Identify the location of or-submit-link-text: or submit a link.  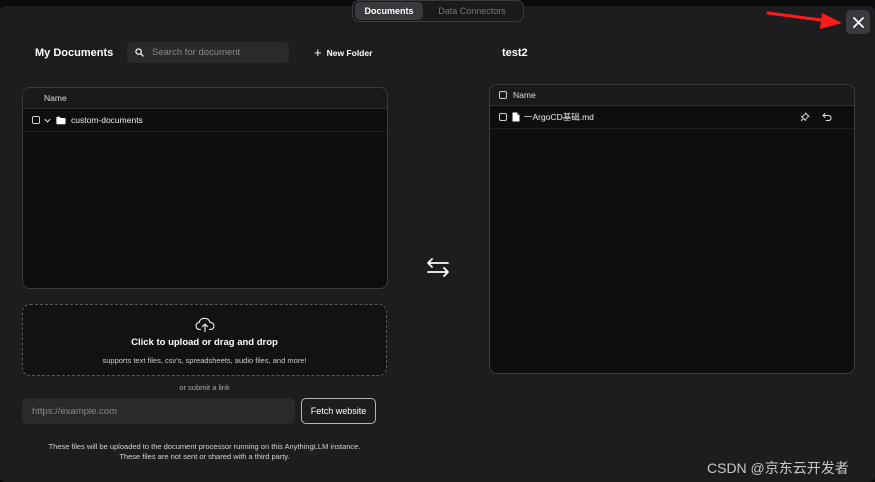
(204, 387).